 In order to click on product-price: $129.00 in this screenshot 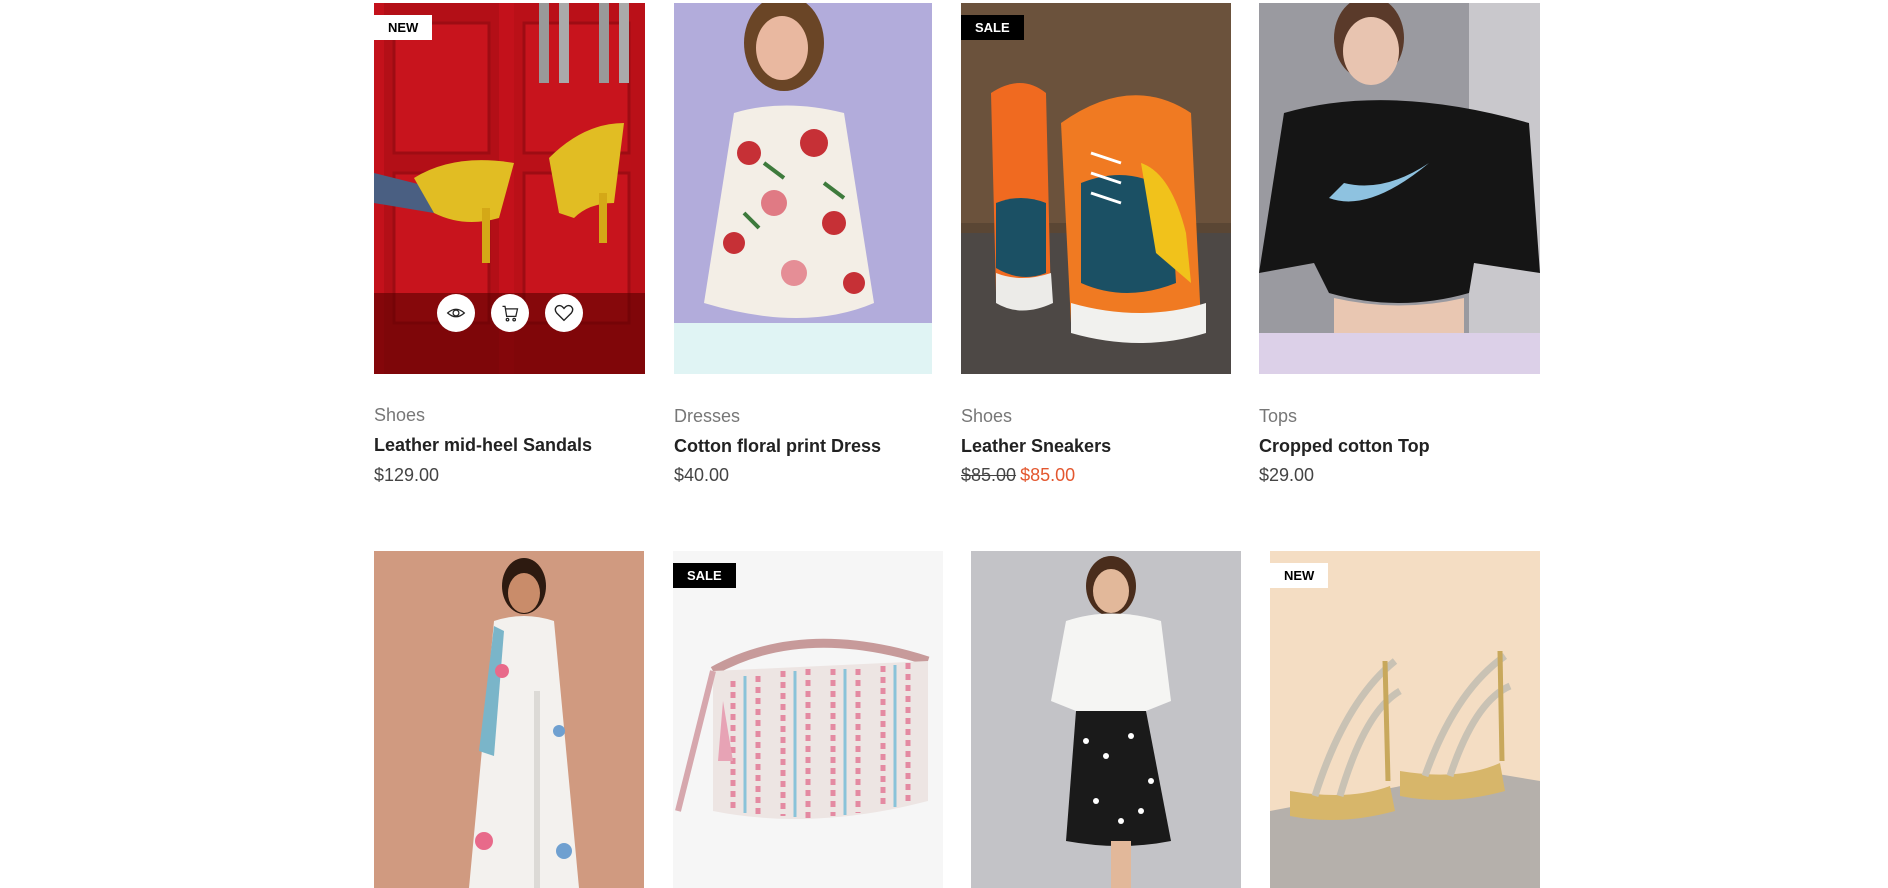, I will do `click(407, 475)`.